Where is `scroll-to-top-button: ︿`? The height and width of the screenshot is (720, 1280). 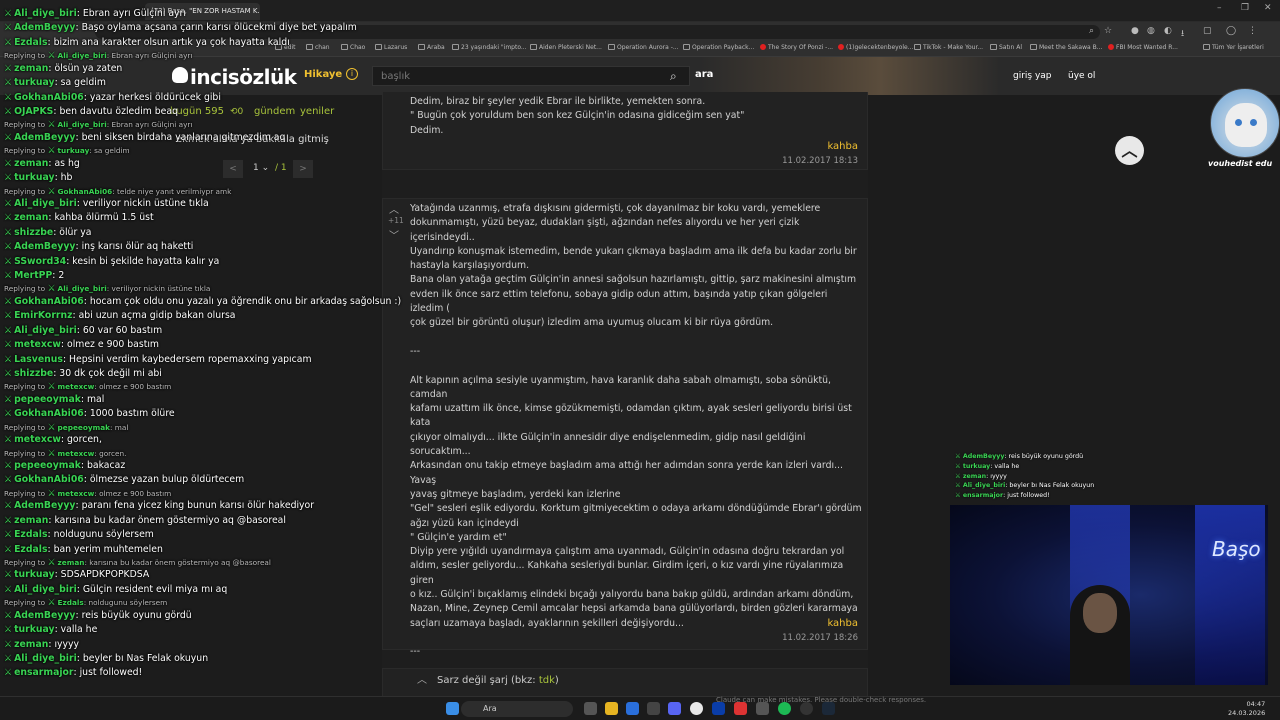
scroll-to-top-button: ︿ is located at coordinates (1129, 150).